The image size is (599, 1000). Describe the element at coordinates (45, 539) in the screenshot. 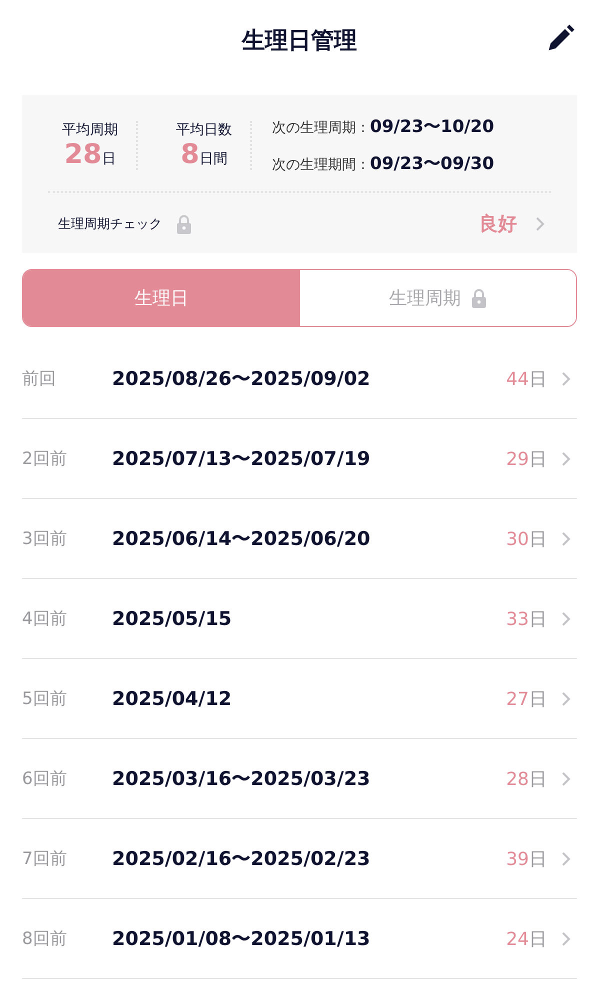

I see `record-label: 3回前` at that location.